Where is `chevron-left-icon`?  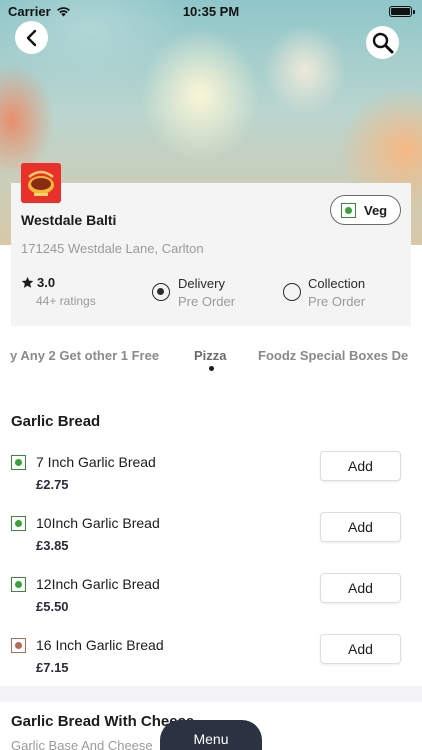 chevron-left-icon is located at coordinates (31, 37).